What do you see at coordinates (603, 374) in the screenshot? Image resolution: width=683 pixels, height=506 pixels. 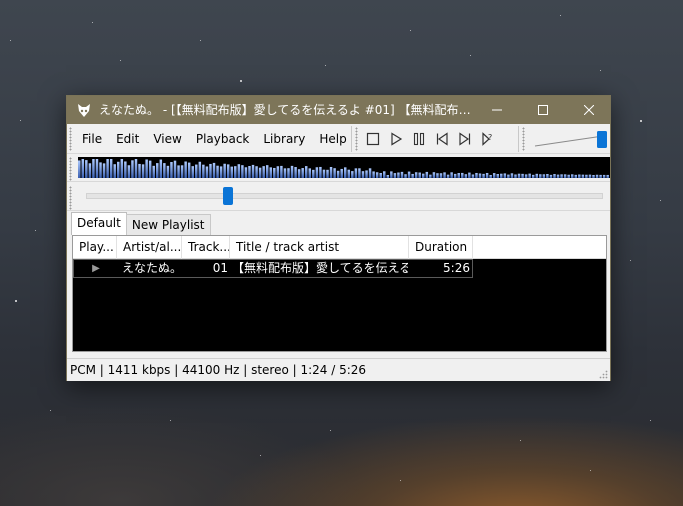 I see `resize-grip-icon` at bounding box center [603, 374].